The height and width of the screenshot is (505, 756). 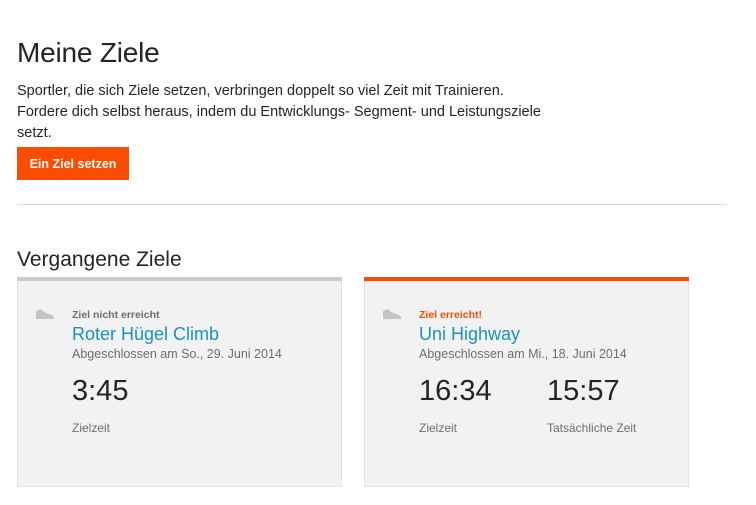 I want to click on target-time-value: 3:45, so click(x=100, y=391).